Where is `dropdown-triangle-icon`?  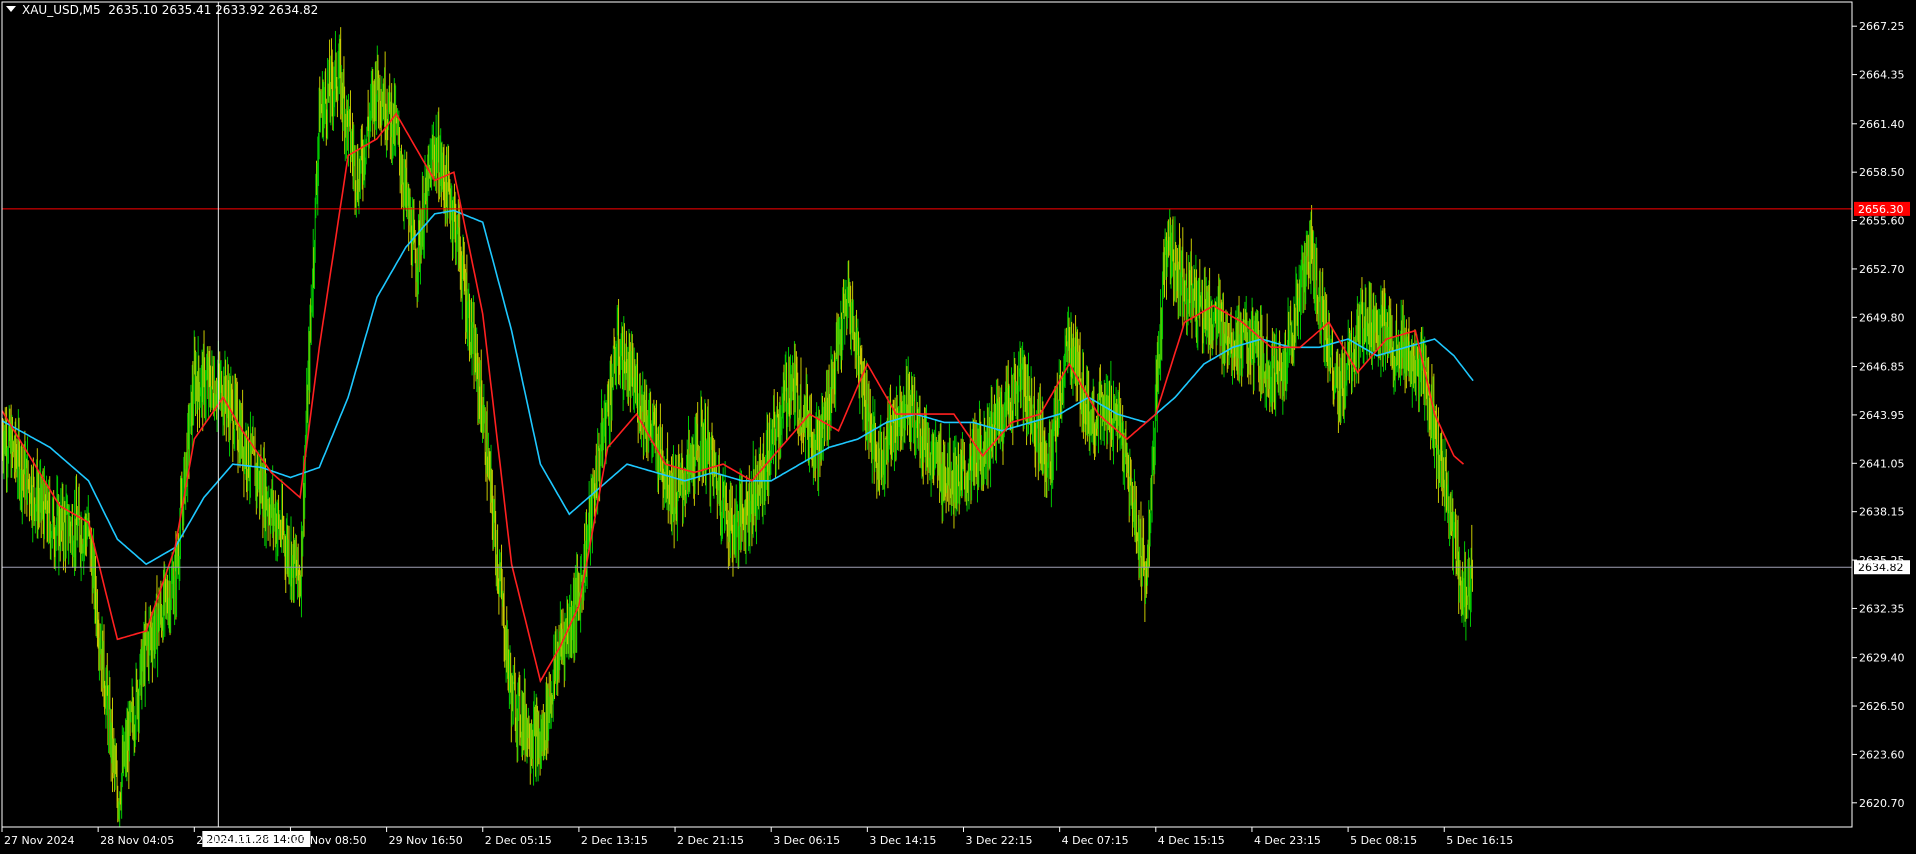 dropdown-triangle-icon is located at coordinates (11, 9).